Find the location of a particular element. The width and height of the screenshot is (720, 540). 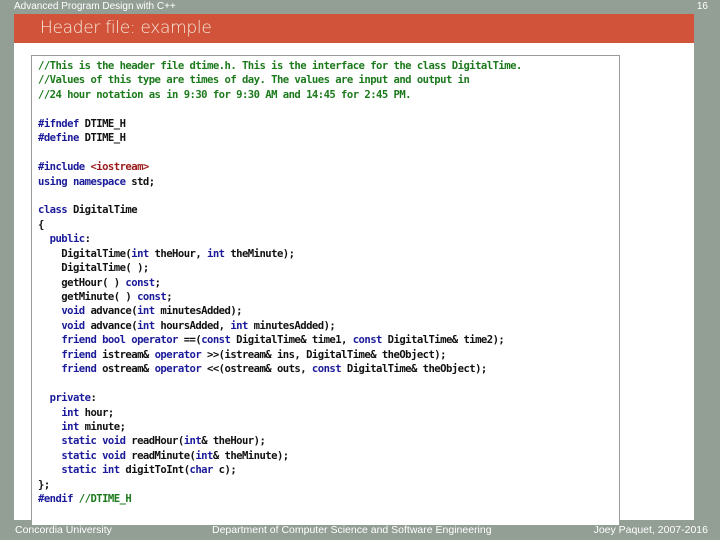

slide-title: Header file: example is located at coordinates (126, 28).